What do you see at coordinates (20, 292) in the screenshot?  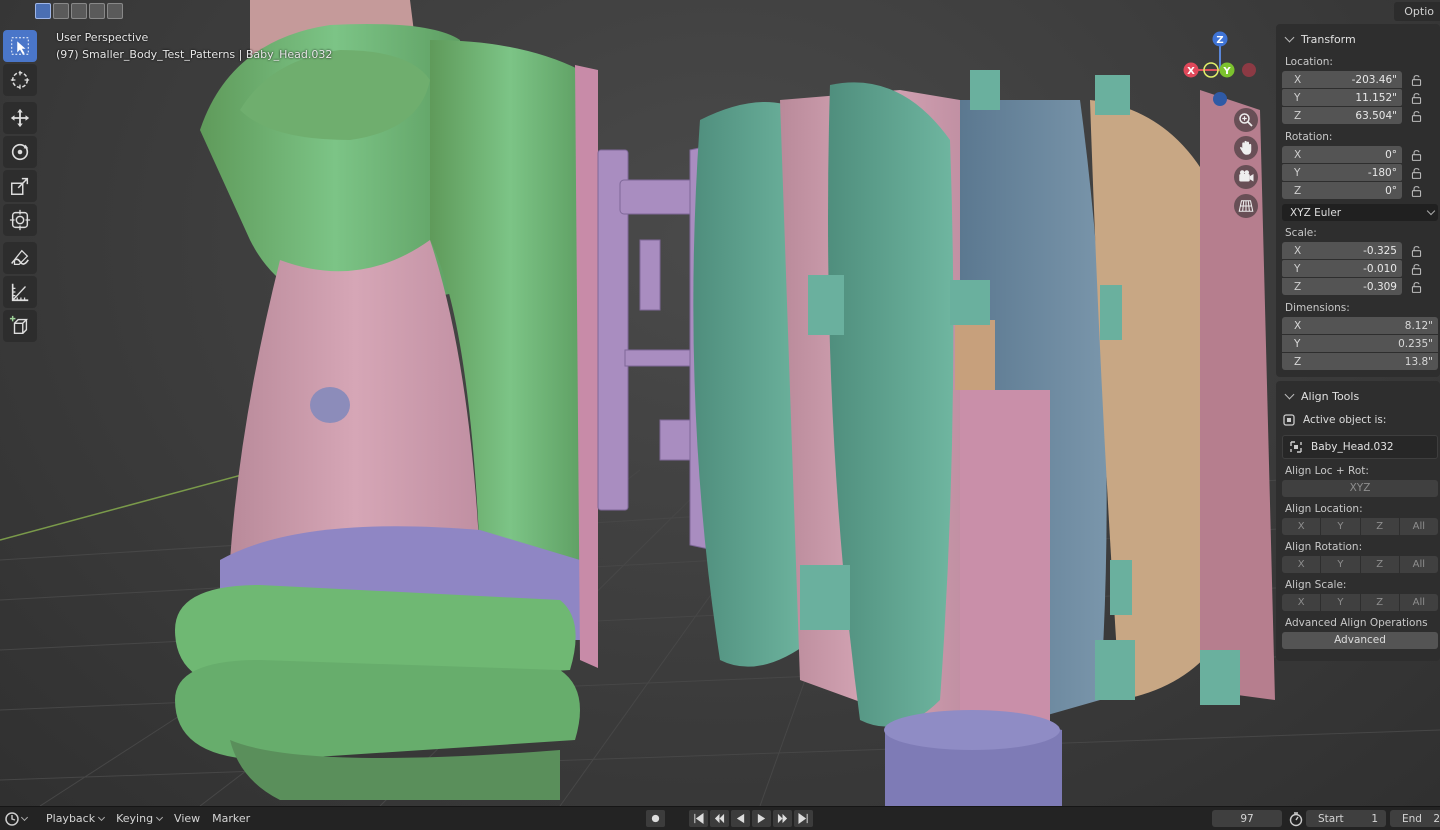 I see `measure-tool` at bounding box center [20, 292].